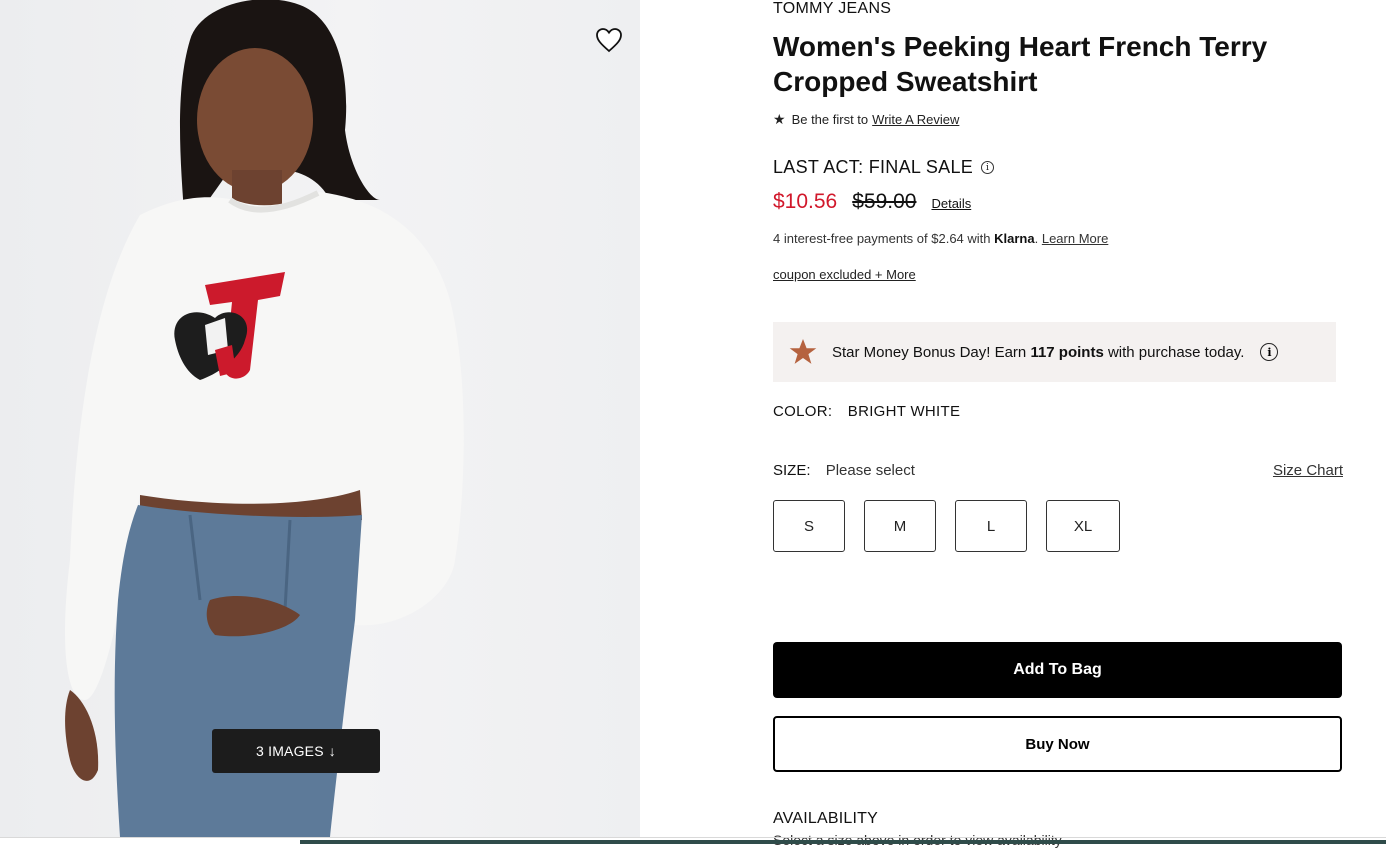 This screenshot has height=848, width=1386. Describe the element at coordinates (843, 842) in the screenshot. I see `bottom-bar` at that location.